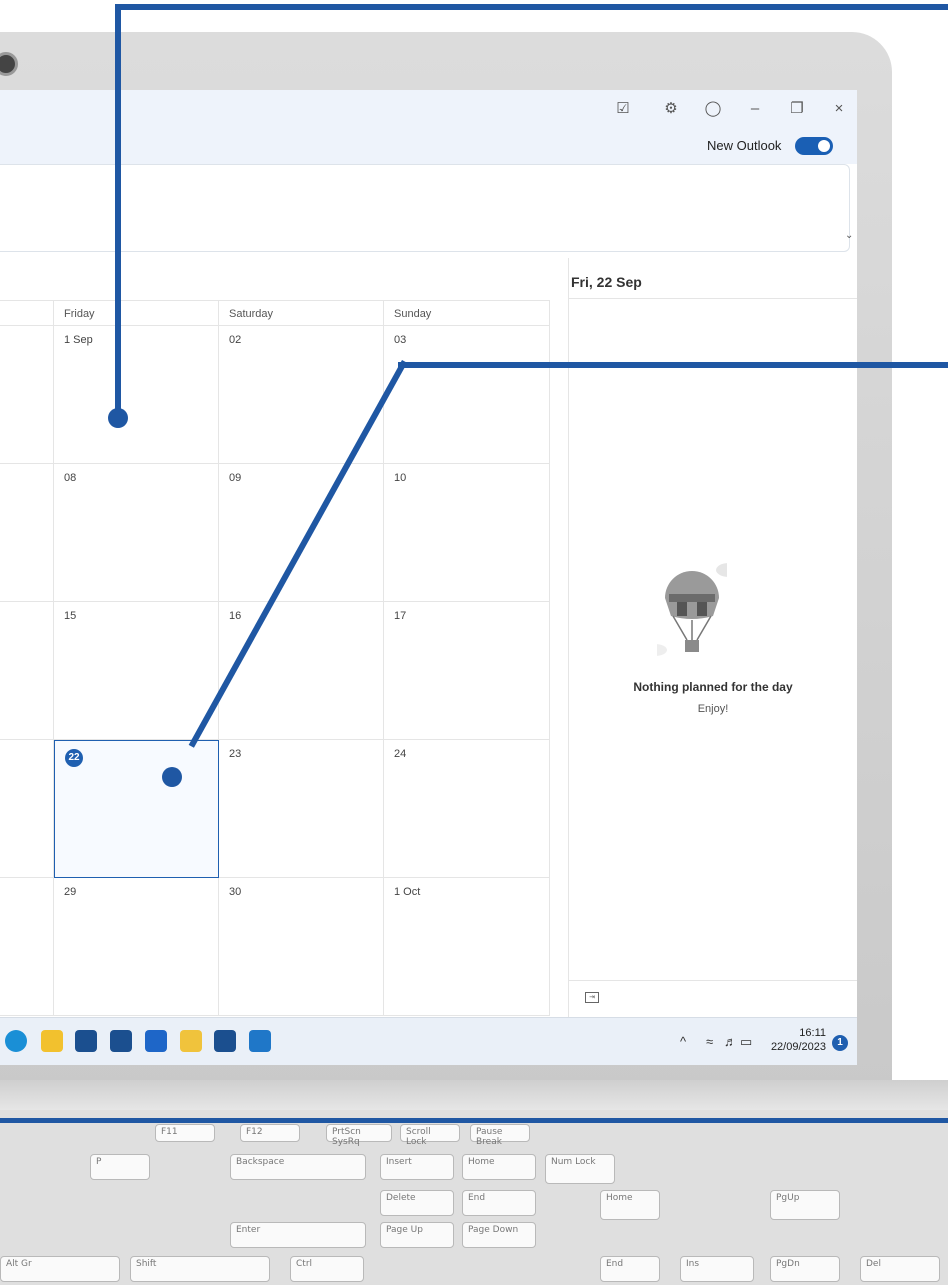 The image size is (948, 1285). I want to click on outlook-icon, so click(260, 1041).